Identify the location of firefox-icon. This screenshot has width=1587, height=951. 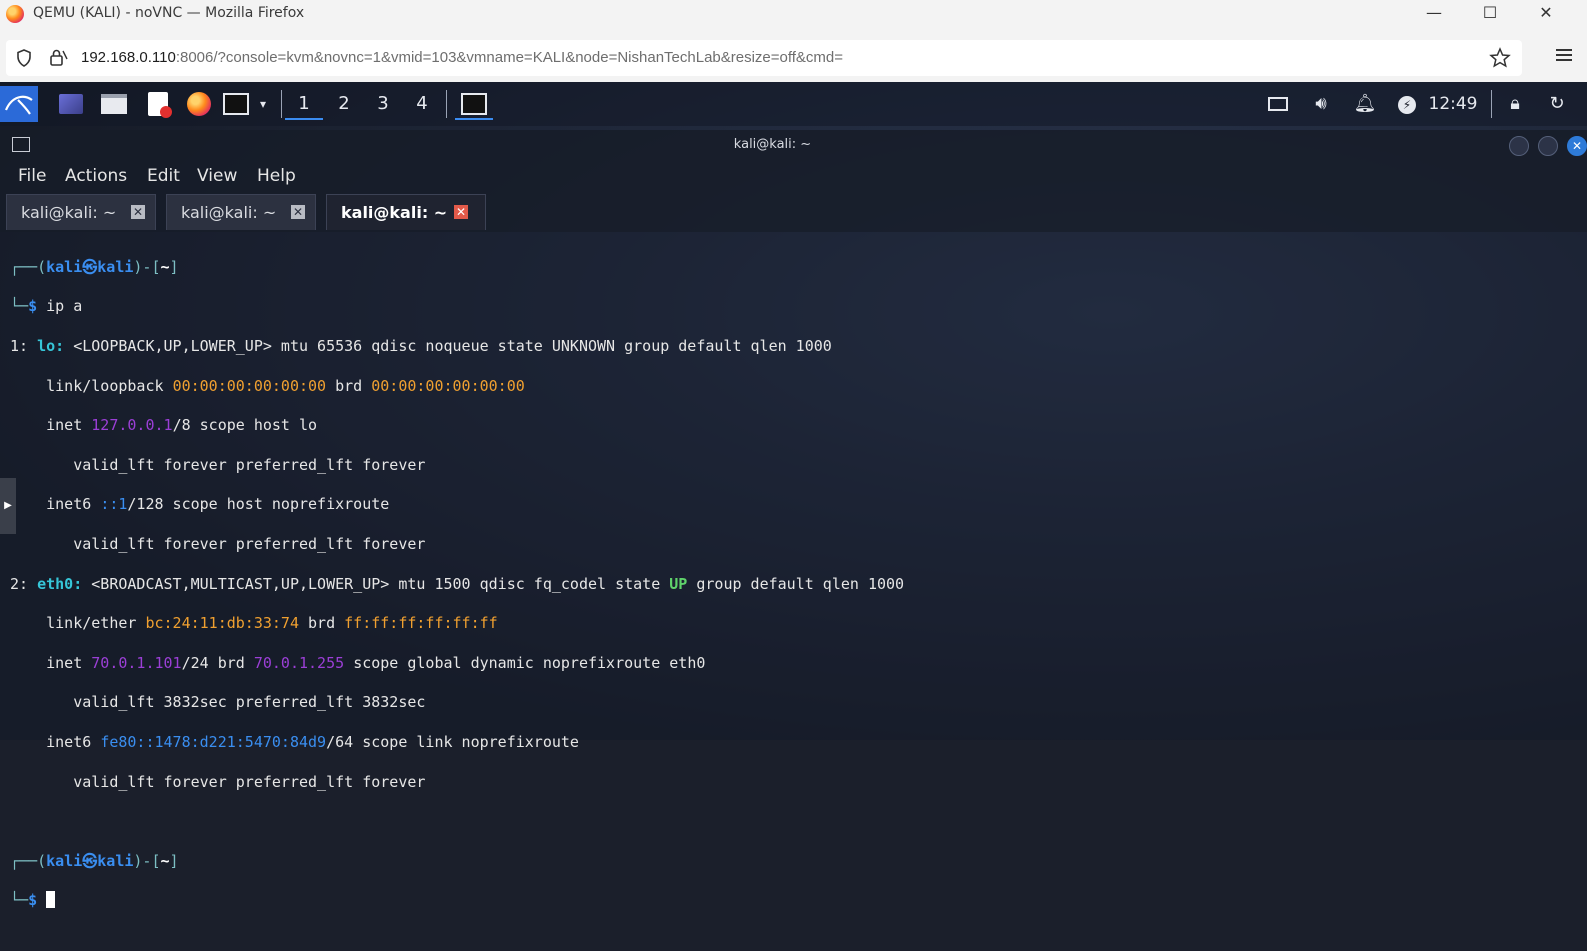
(199, 104).